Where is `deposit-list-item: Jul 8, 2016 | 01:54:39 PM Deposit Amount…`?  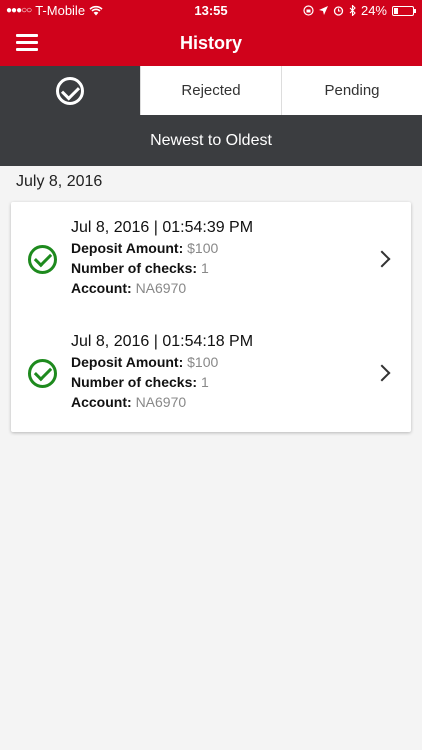 deposit-list-item: Jul 8, 2016 | 01:54:39 PM Deposit Amount… is located at coordinates (211, 259).